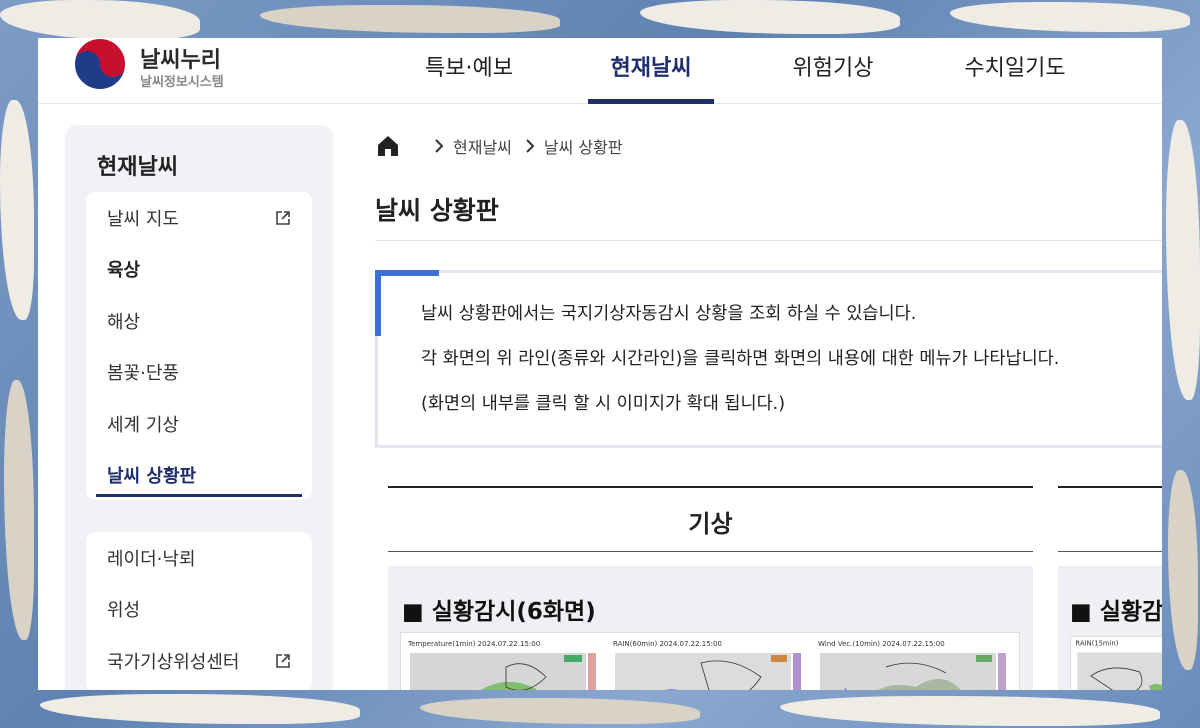 The height and width of the screenshot is (728, 1200). I want to click on sidebar-item-label: 국가기상위성센터, so click(173, 662).